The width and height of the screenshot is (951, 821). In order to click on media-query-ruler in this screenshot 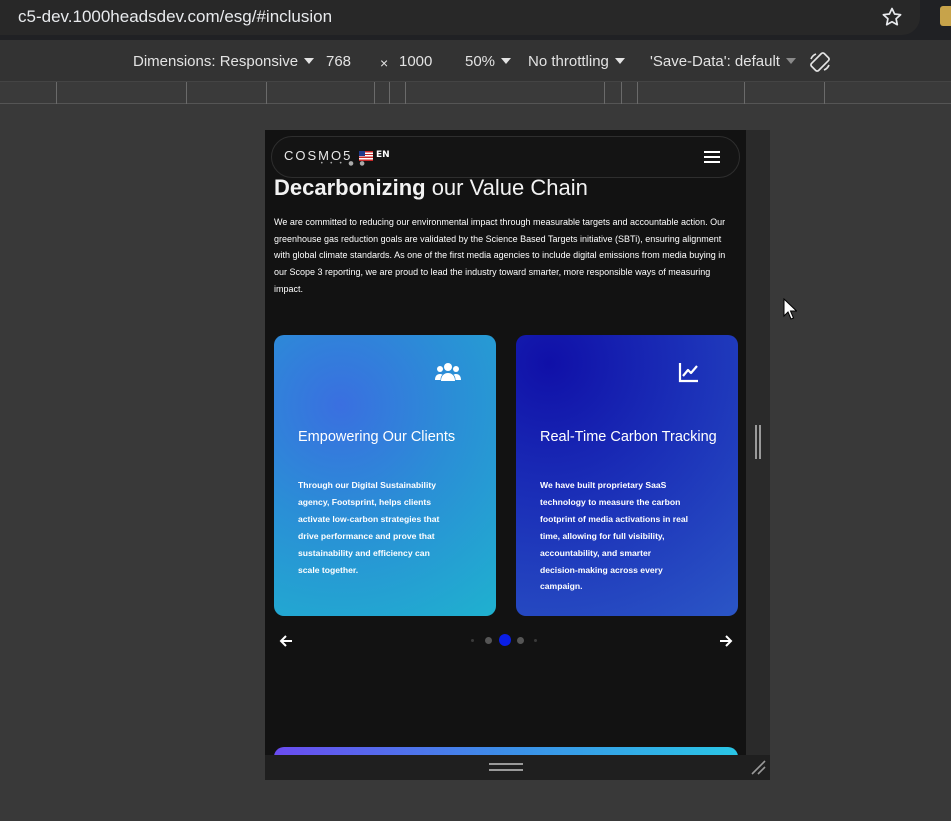, I will do `click(475, 93)`.